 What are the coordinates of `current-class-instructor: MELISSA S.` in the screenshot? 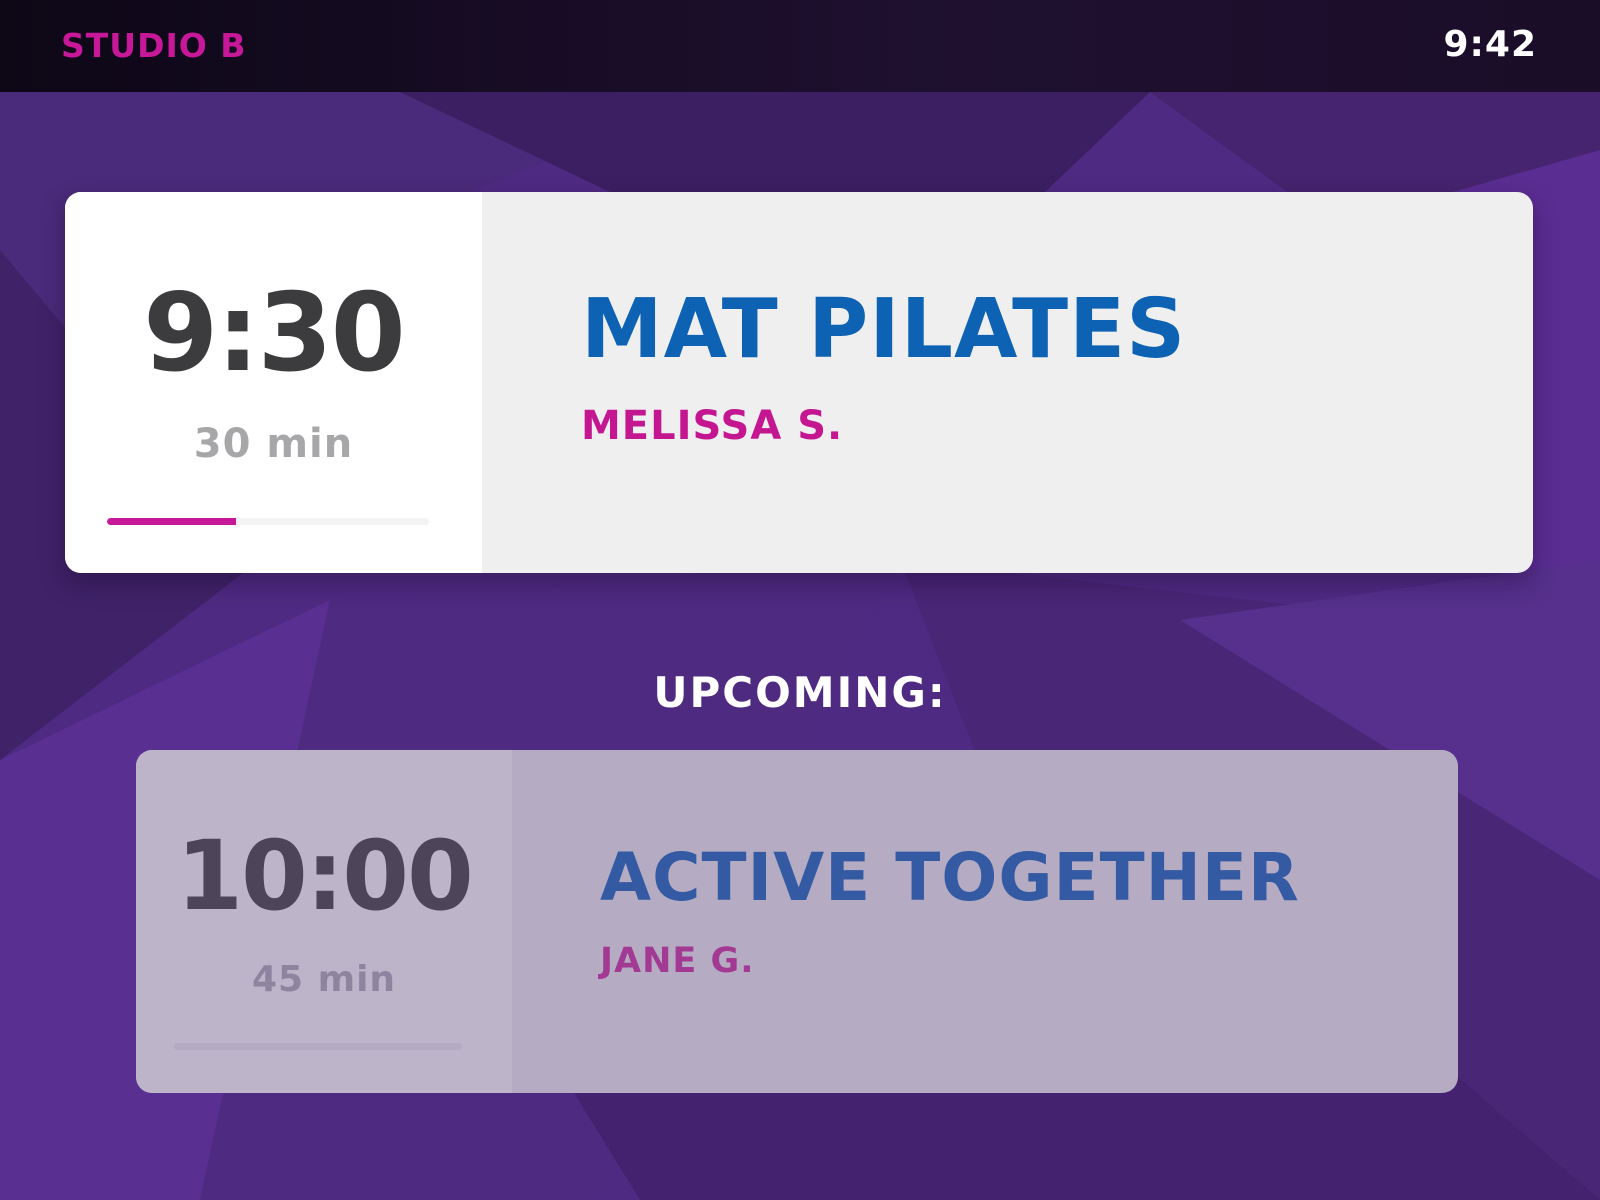 It's located at (712, 426).